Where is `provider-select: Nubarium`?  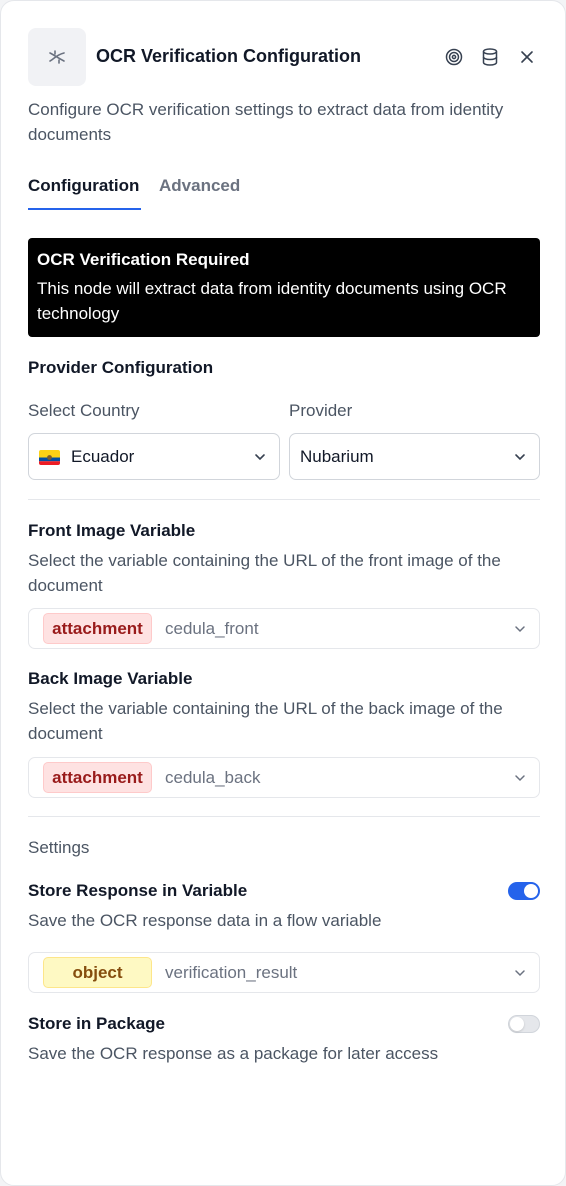 provider-select: Nubarium is located at coordinates (414, 456).